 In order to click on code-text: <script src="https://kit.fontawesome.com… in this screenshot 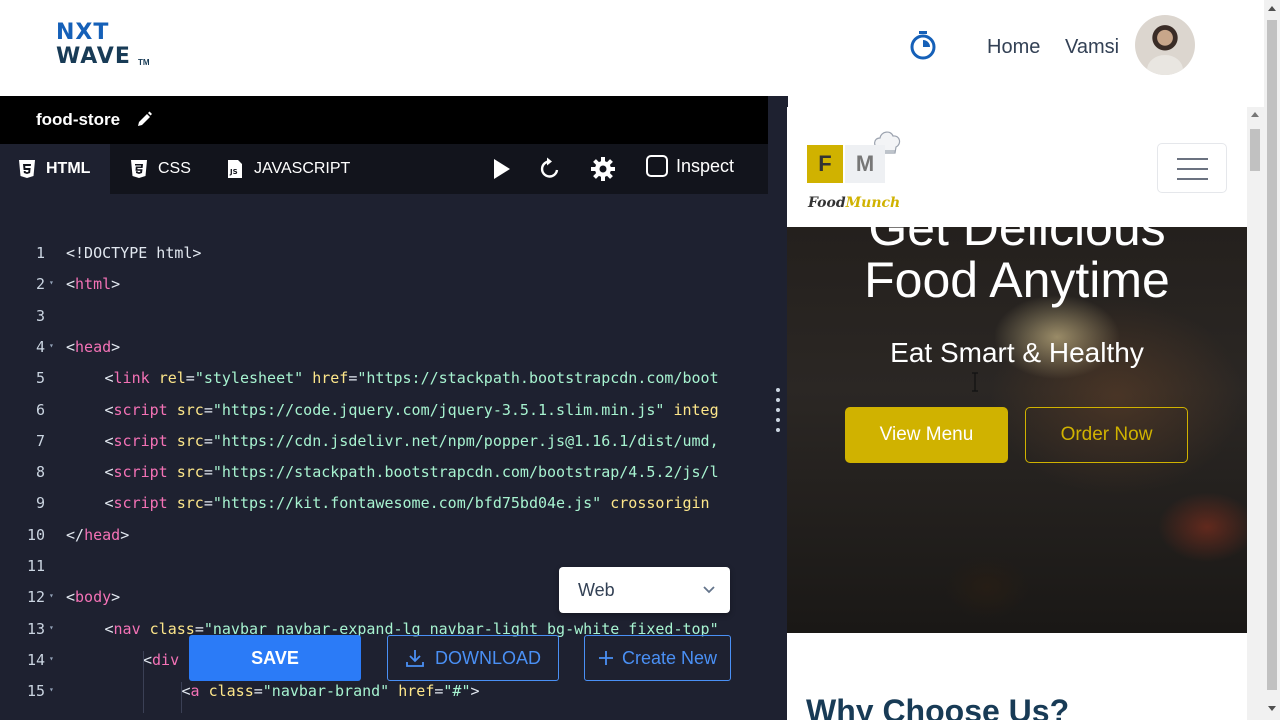, I will do `click(407, 503)`.